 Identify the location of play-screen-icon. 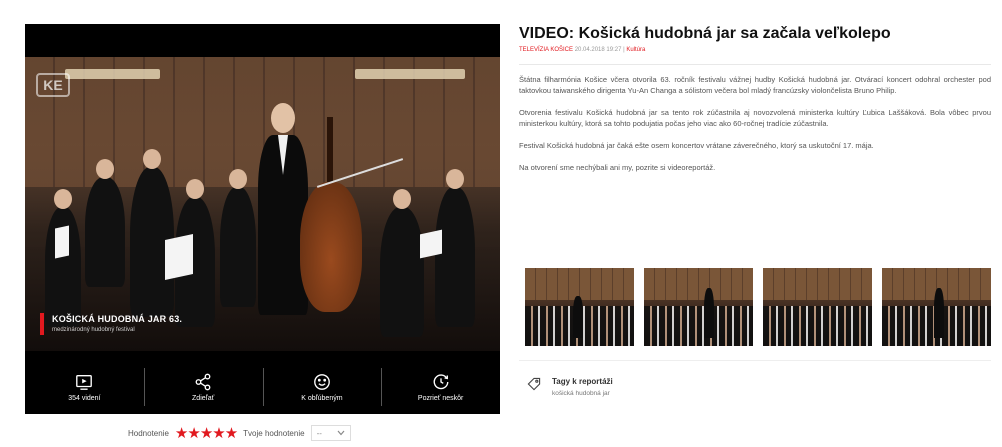
(84, 382).